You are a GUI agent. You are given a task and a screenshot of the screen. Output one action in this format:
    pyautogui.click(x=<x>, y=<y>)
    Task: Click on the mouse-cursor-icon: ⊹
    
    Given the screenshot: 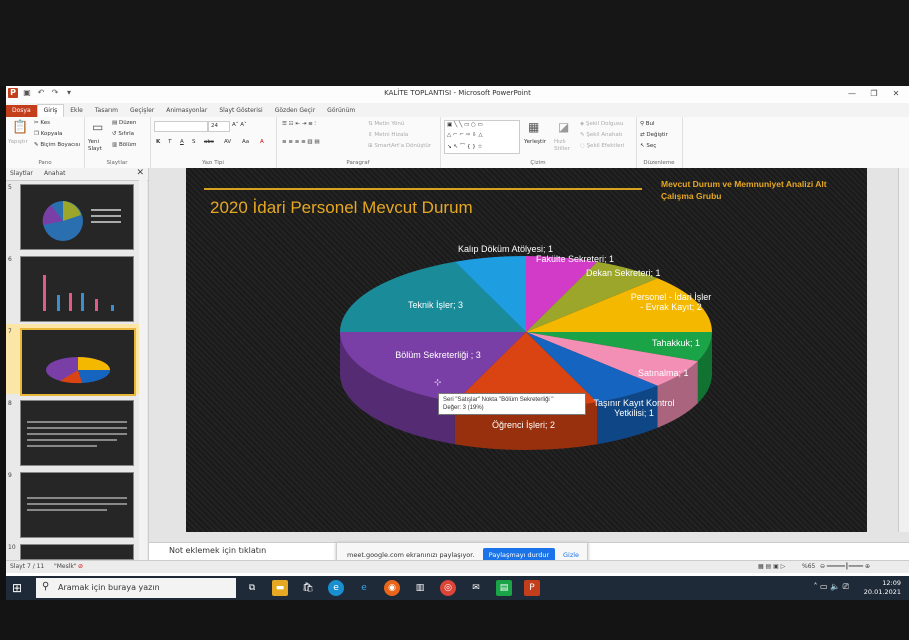 What is the action you would take?
    pyautogui.click(x=438, y=383)
    